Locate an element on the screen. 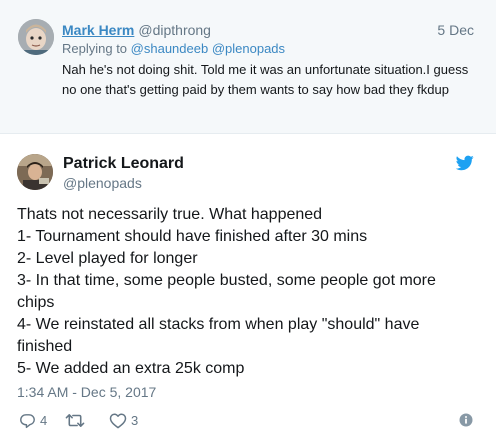  retweet-icon is located at coordinates (75, 420).